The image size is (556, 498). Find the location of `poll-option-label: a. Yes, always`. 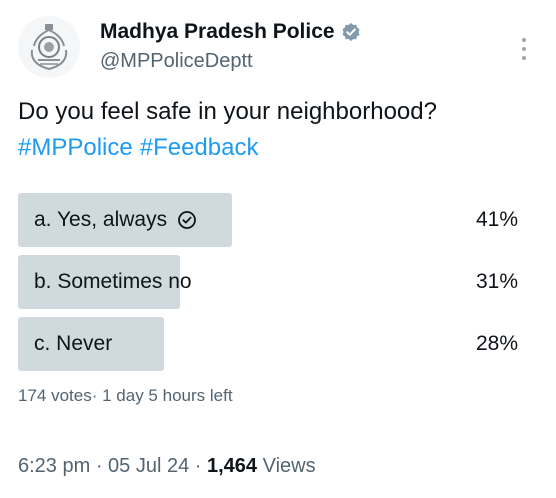

poll-option-label: a. Yes, always is located at coordinates (101, 219).